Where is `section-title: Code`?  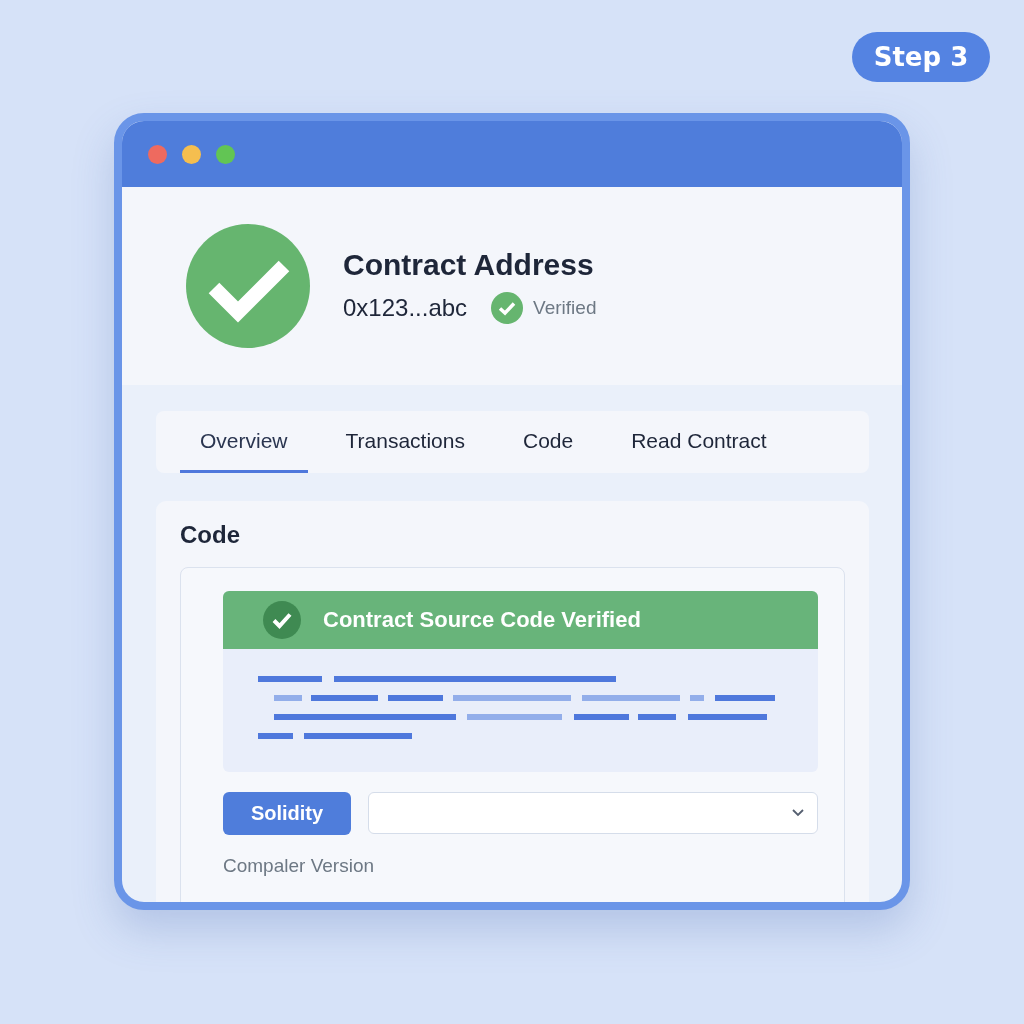
section-title: Code is located at coordinates (210, 535).